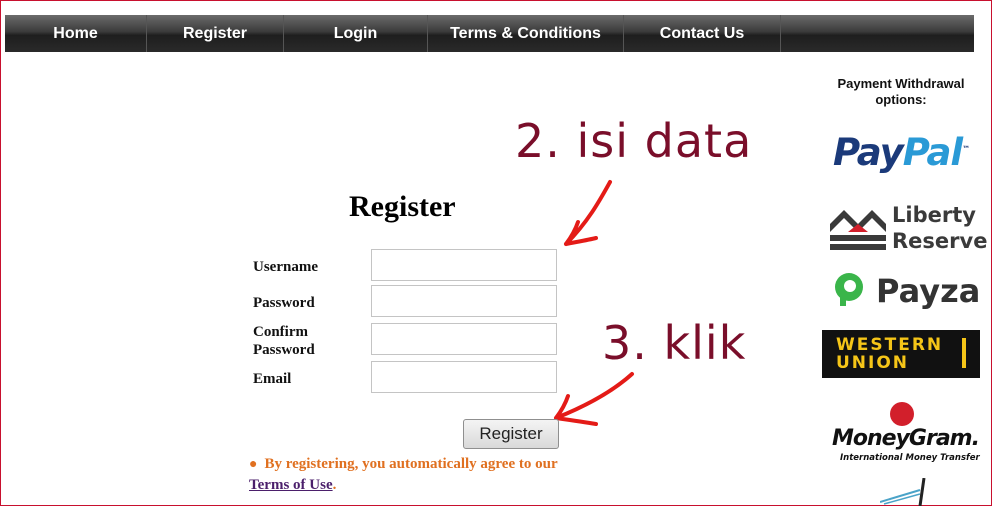 The image size is (992, 506). Describe the element at coordinates (868, 152) in the screenshot. I see `paypal-text-pay: Pay` at that location.